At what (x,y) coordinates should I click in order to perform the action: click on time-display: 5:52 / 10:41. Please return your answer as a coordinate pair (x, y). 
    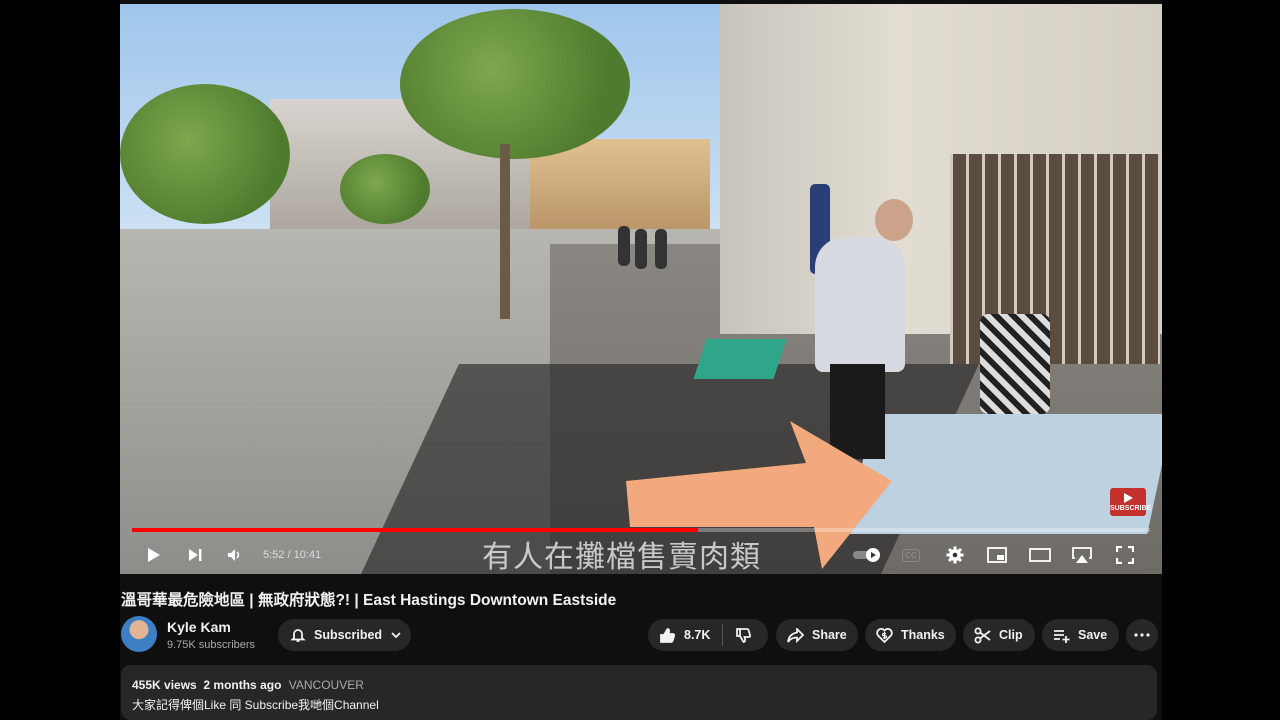
    Looking at the image, I should click on (292, 555).